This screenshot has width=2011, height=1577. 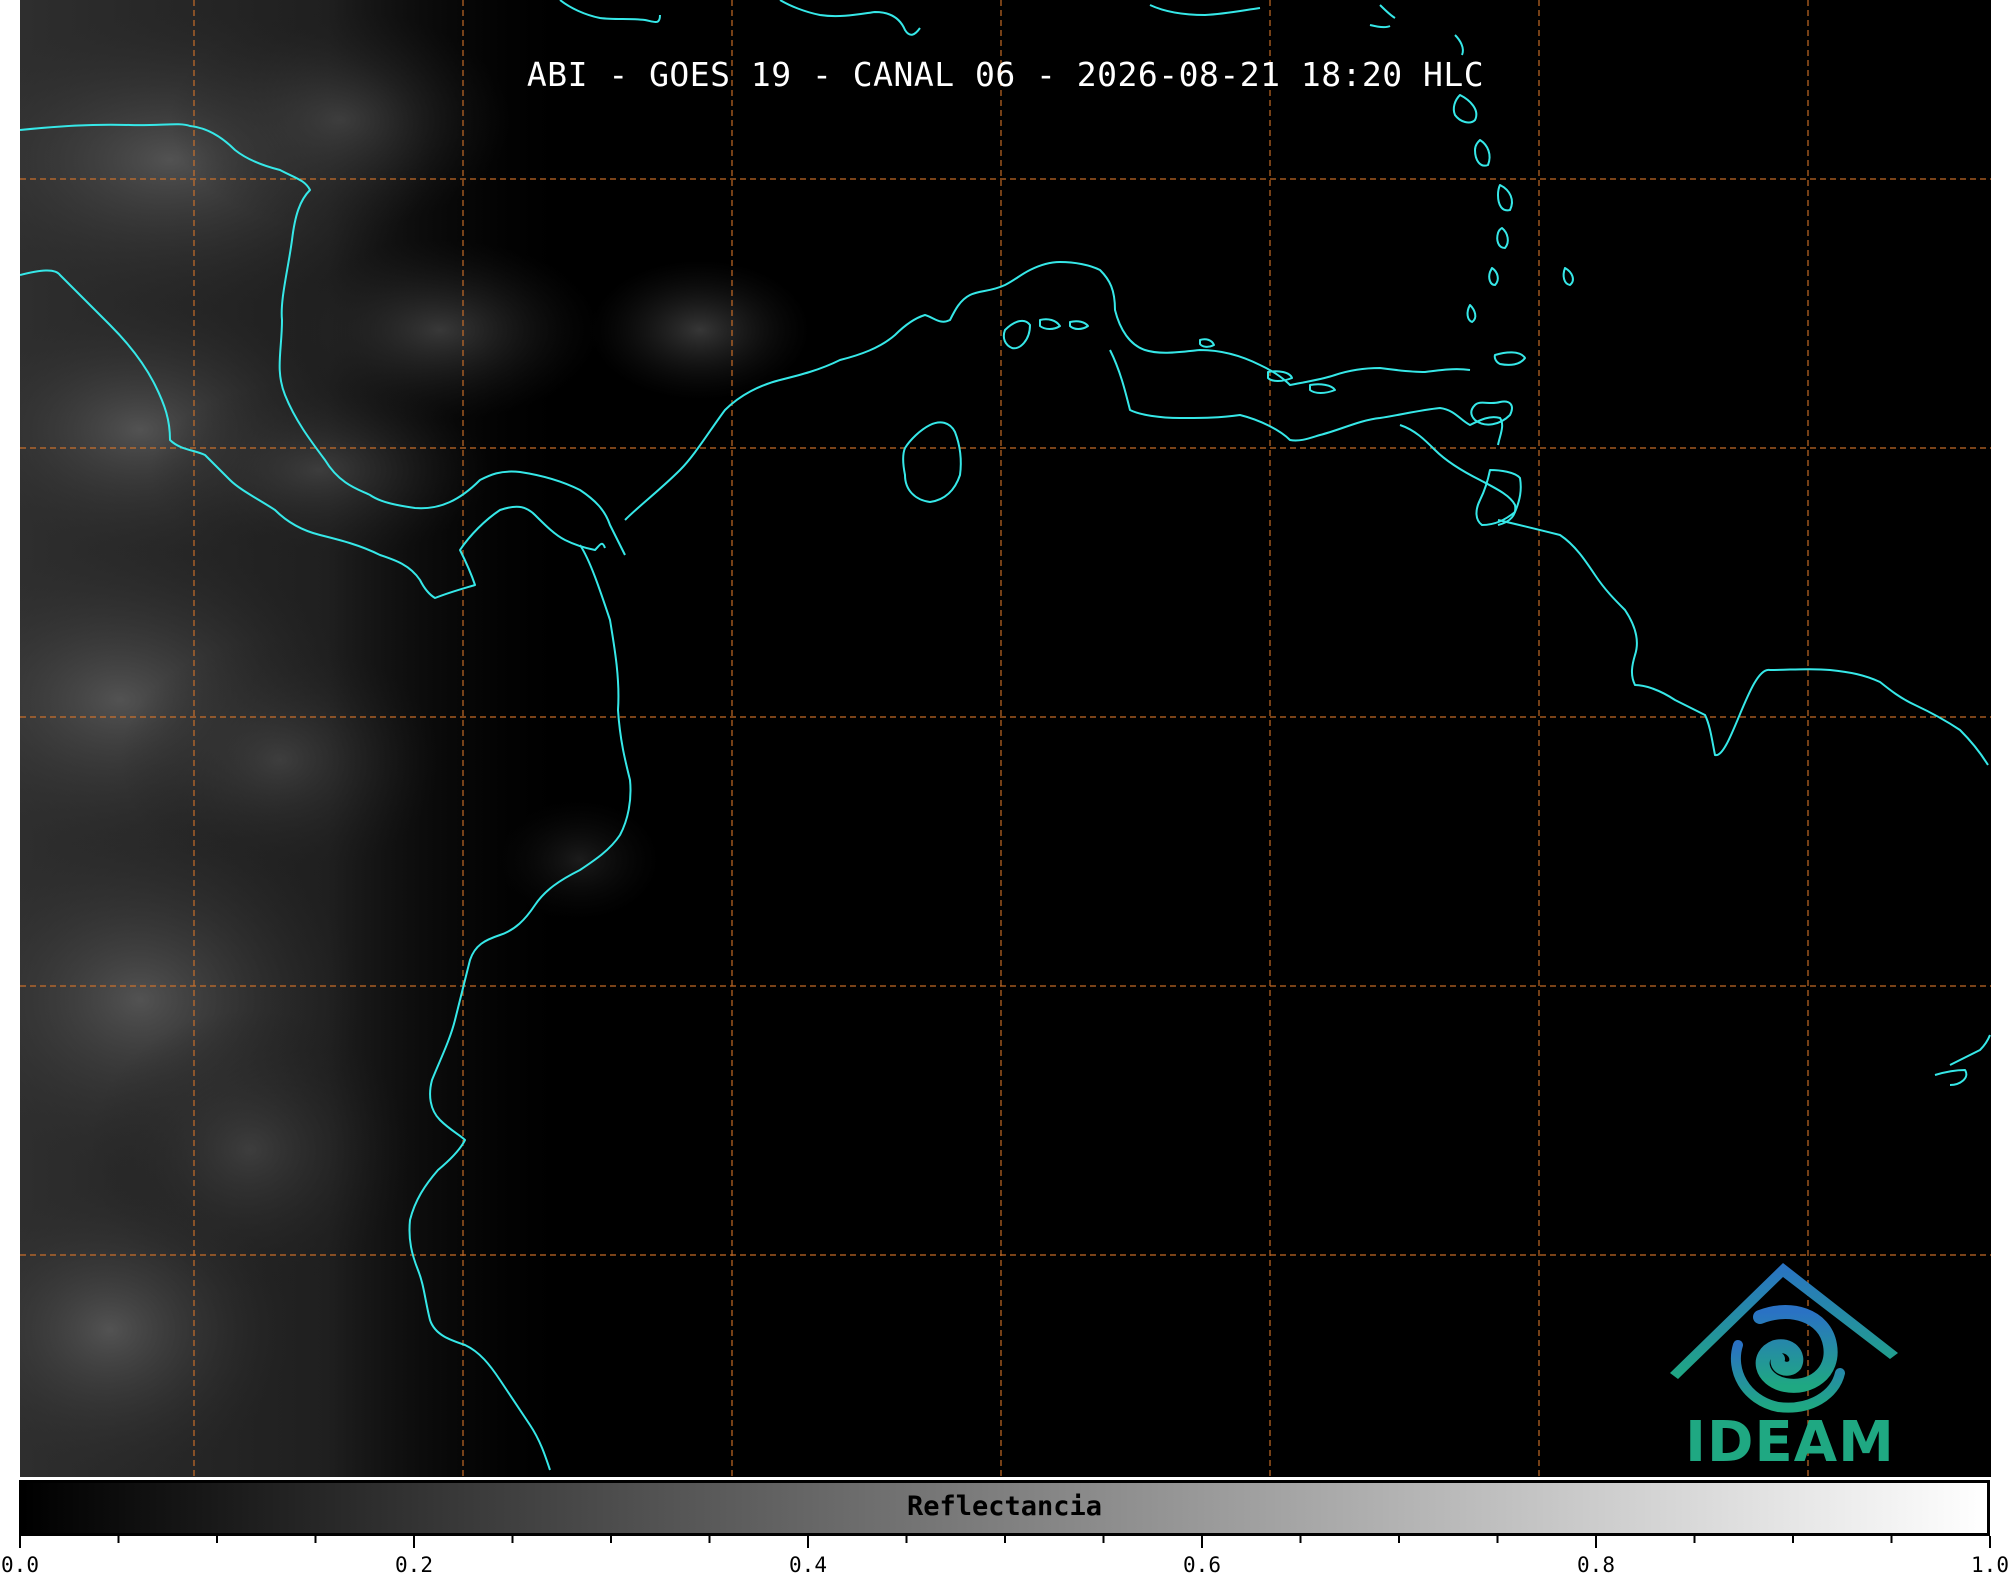 I want to click on colorbar: Reflectancia, so click(x=1004, y=1508).